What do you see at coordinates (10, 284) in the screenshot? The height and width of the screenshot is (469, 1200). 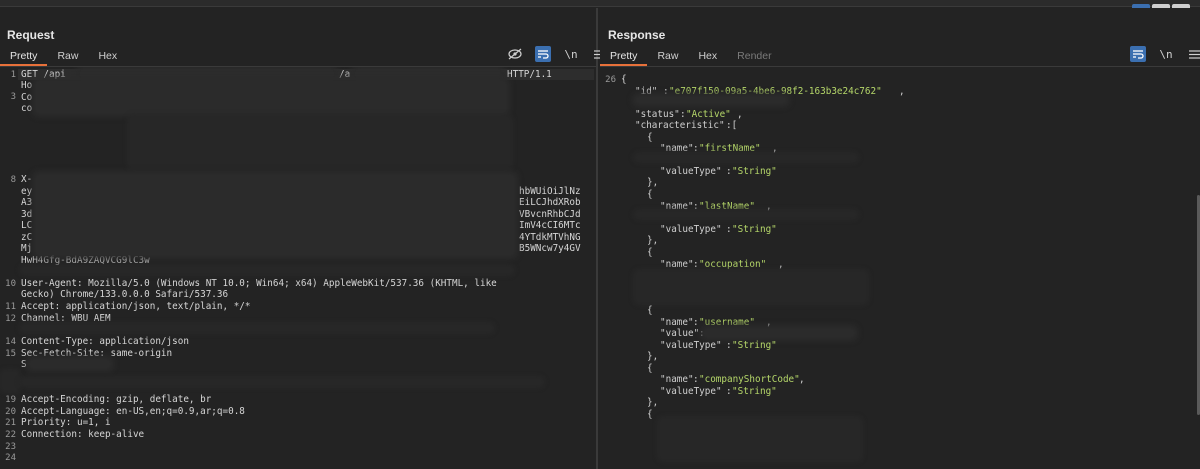 I see `line-number: 10` at bounding box center [10, 284].